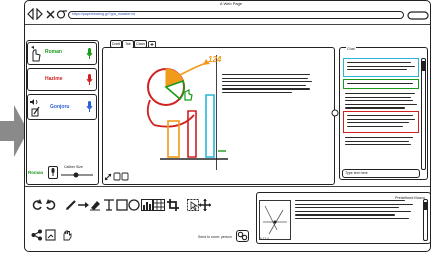 The image size is (437, 257). I want to click on tab-draft: Draft, so click(116, 44).